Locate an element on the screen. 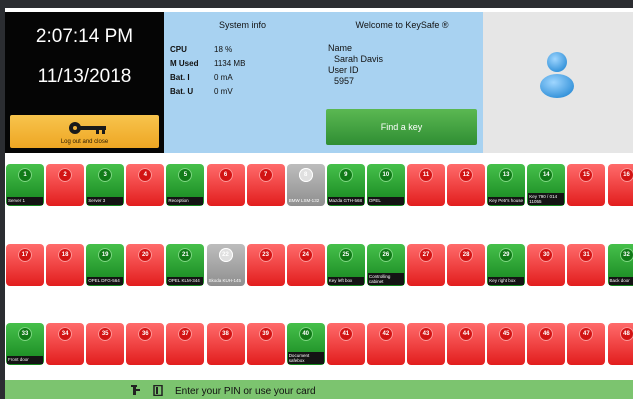 The width and height of the screenshot is (633, 399). status-bar: Enter your PIN or use your card is located at coordinates (319, 389).